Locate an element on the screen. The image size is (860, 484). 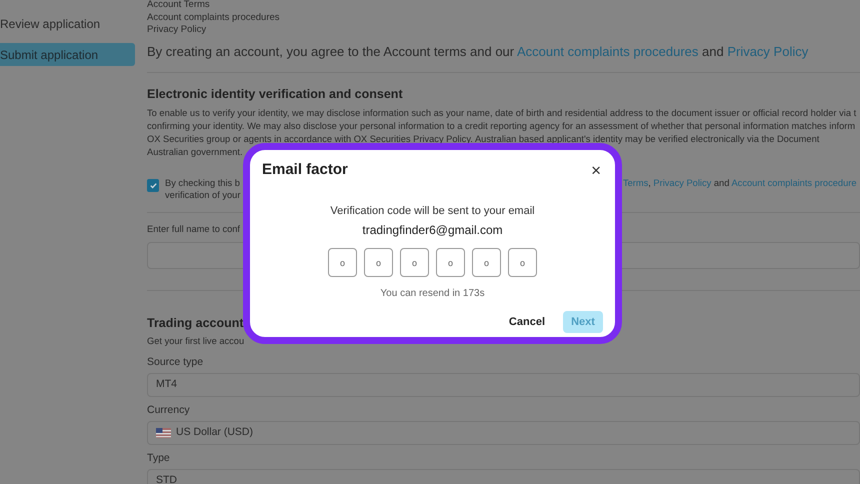
consent-text: verification of your is located at coordinates (202, 194).